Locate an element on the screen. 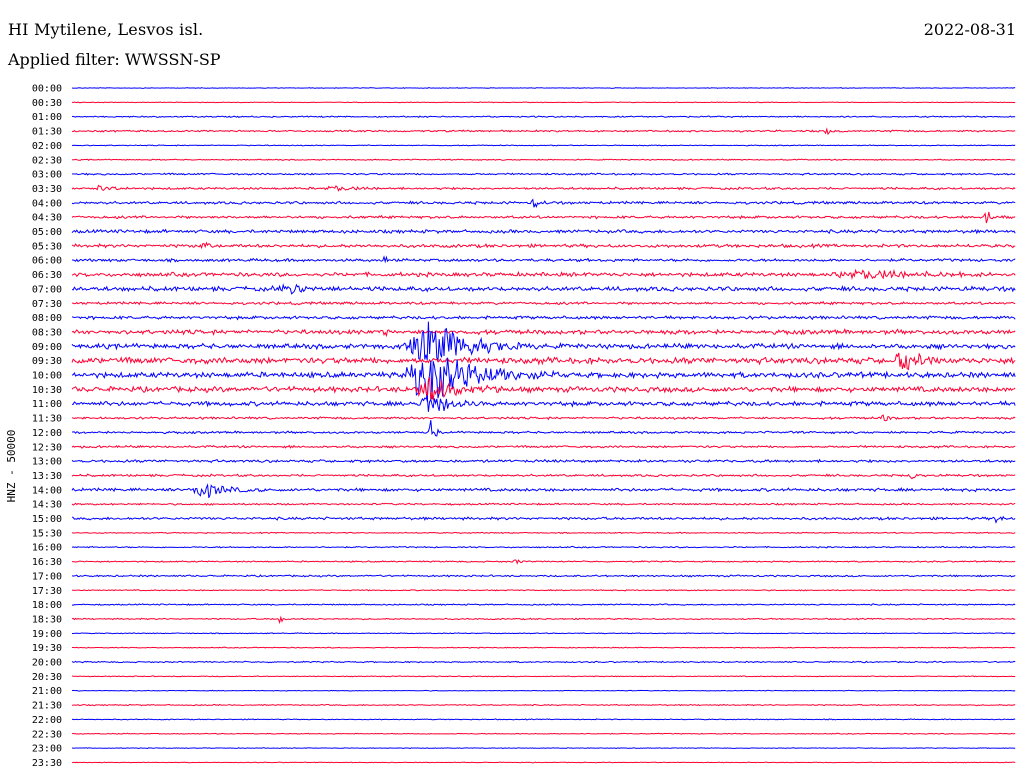 The width and height of the screenshot is (1024, 780). row-tick-label: 02:30 is located at coordinates (47, 160).